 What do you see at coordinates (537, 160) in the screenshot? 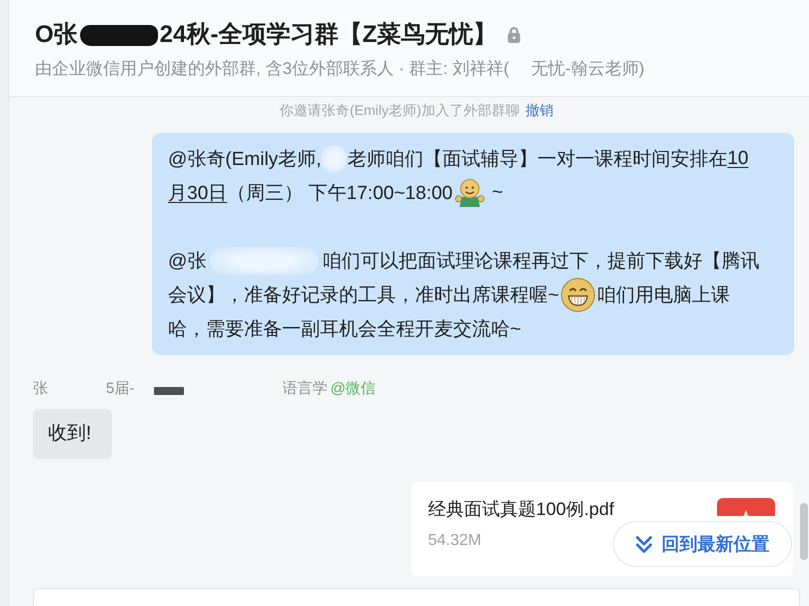
I see `message-text: 老师咱们【面试辅导】一对一课程时间安排在` at bounding box center [537, 160].